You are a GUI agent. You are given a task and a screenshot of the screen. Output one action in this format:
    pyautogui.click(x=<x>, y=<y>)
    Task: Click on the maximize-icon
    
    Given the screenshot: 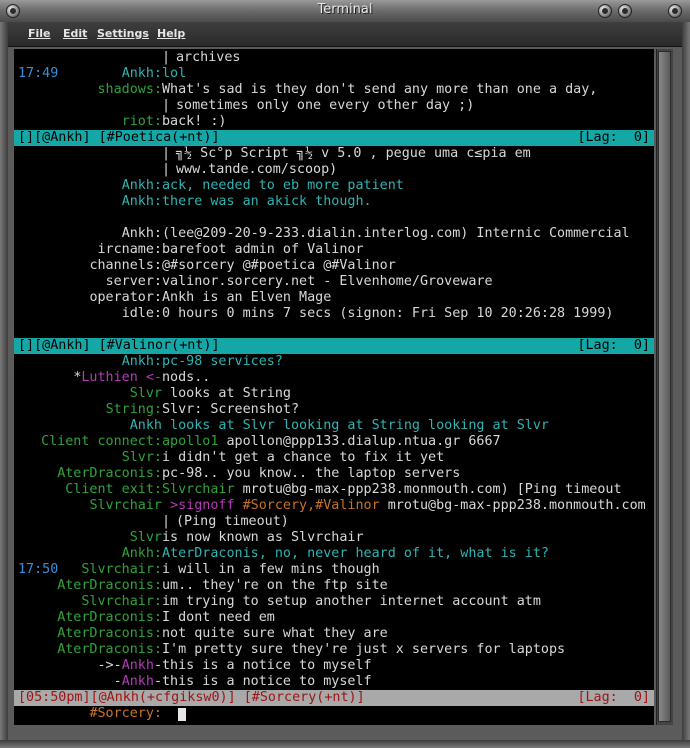 What is the action you would take?
    pyautogui.click(x=625, y=11)
    